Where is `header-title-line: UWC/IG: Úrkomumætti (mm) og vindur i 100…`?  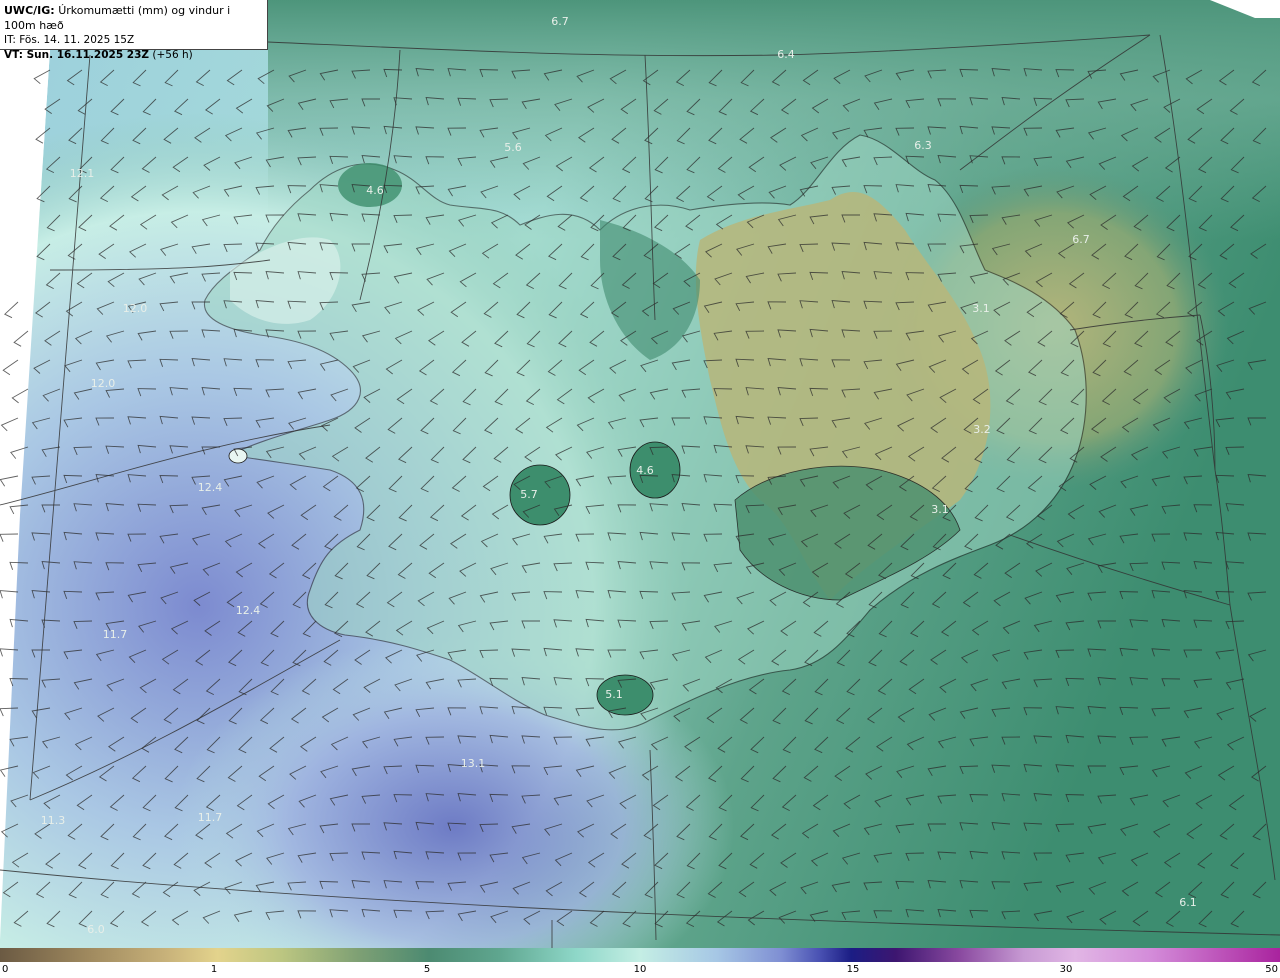 header-title-line: UWC/IG: Úrkomumætti (mm) og vindur i 100… is located at coordinates (133, 18).